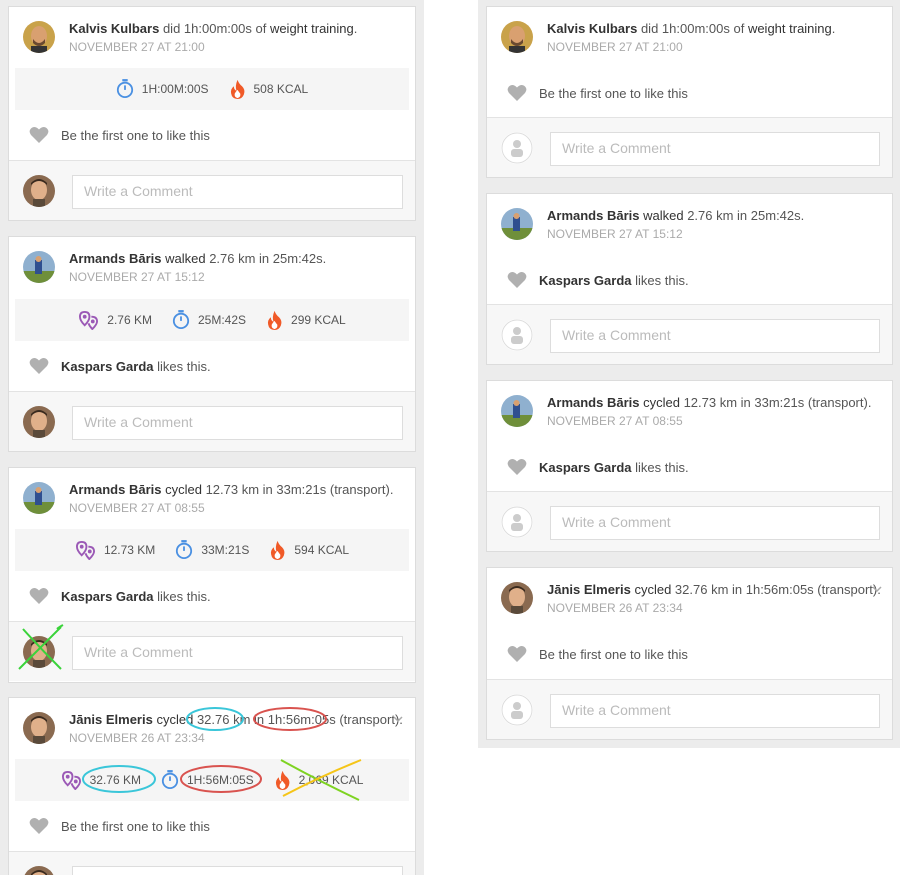  I want to click on duration-stat: 33M:21S, so click(212, 550).